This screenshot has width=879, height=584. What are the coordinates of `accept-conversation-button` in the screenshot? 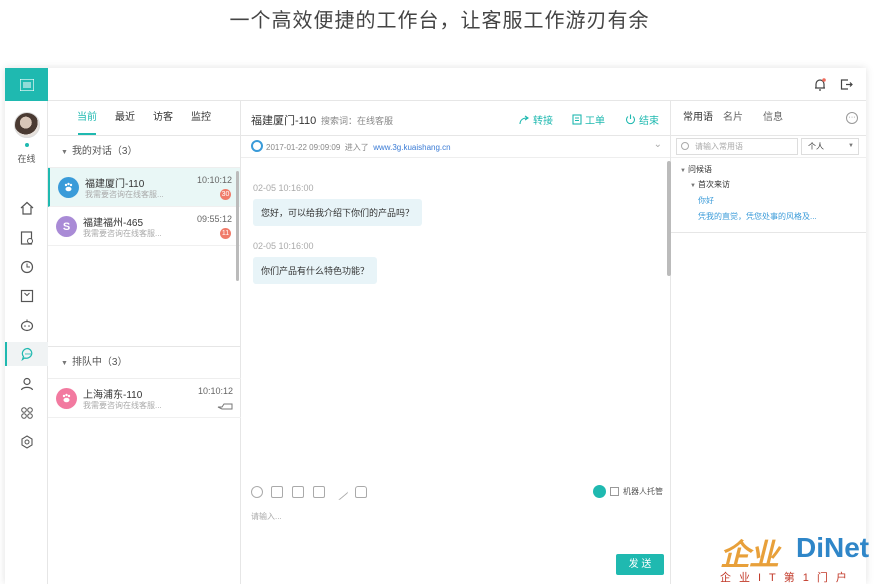 It's located at (225, 407).